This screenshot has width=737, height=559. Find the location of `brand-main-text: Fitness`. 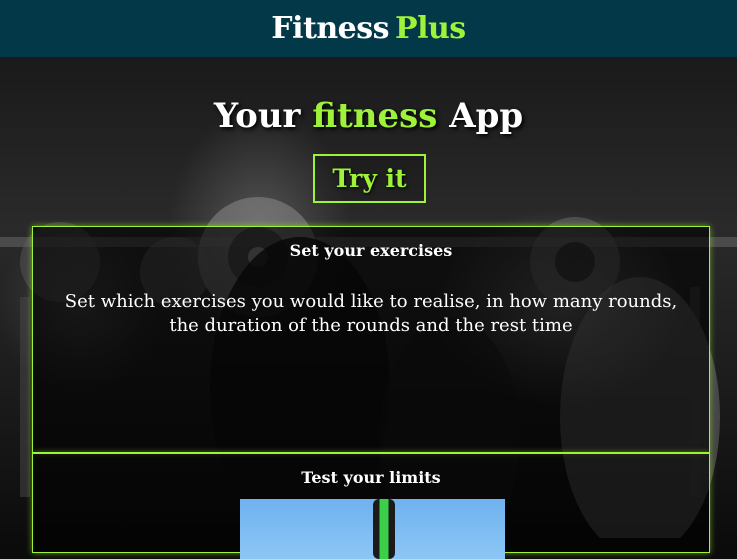

brand-main-text: Fitness is located at coordinates (330, 28).